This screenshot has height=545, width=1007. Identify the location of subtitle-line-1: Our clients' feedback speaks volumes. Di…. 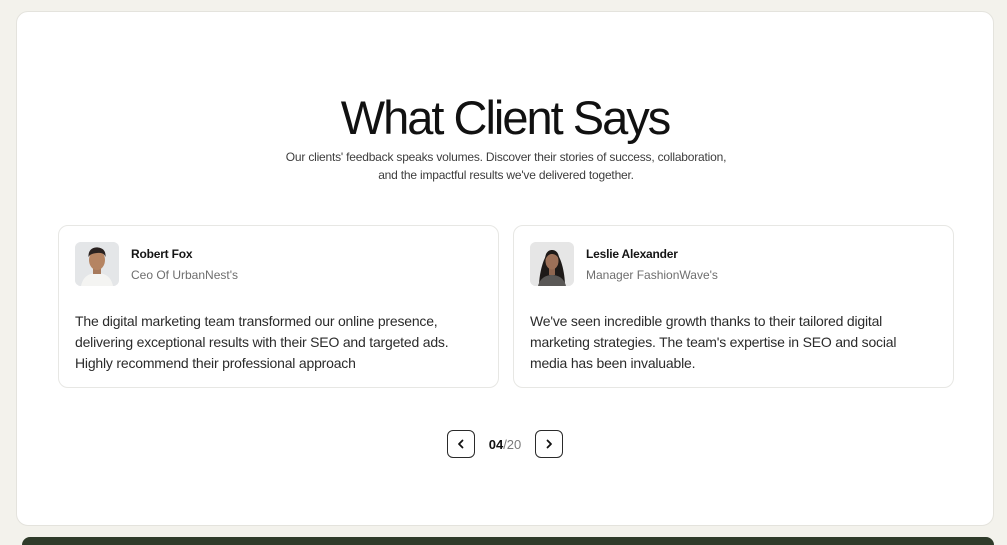
(506, 157).